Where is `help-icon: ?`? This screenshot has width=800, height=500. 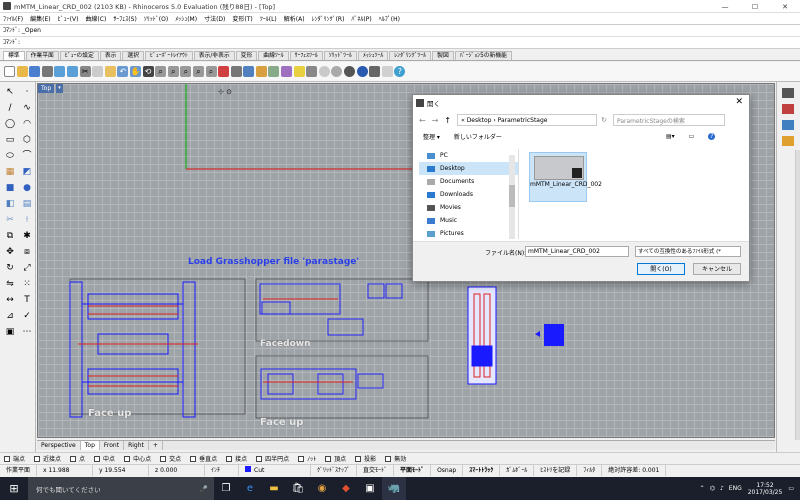 help-icon: ? is located at coordinates (400, 71).